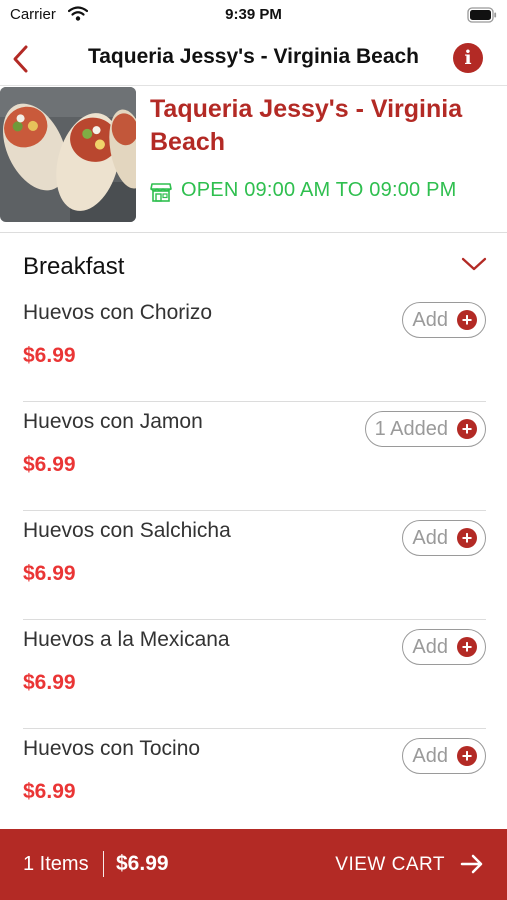 The width and height of the screenshot is (507, 900). What do you see at coordinates (68, 154) in the screenshot?
I see `restaurant-image` at bounding box center [68, 154].